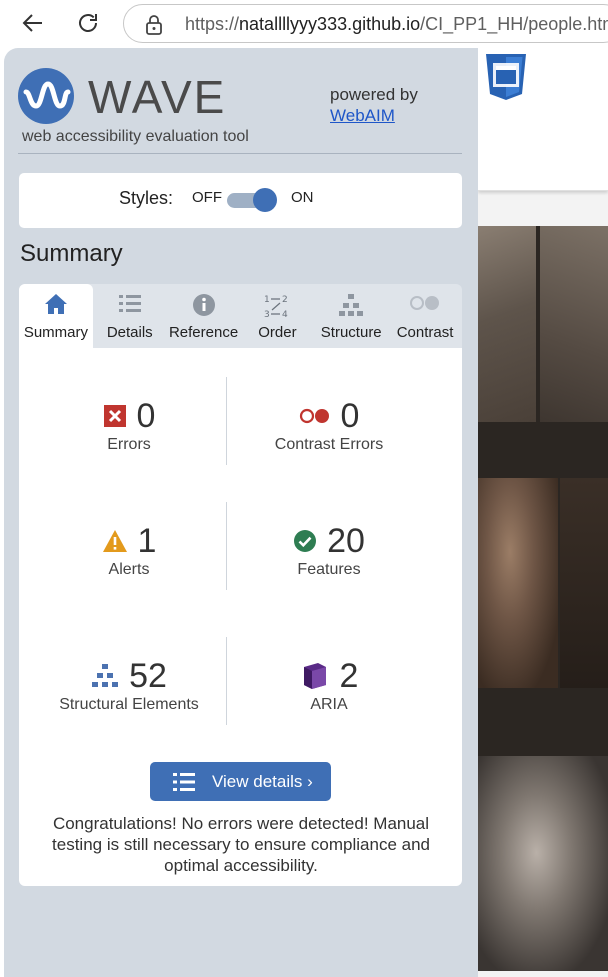 The width and height of the screenshot is (608, 977). I want to click on arrow-left-icon, so click(32, 23).